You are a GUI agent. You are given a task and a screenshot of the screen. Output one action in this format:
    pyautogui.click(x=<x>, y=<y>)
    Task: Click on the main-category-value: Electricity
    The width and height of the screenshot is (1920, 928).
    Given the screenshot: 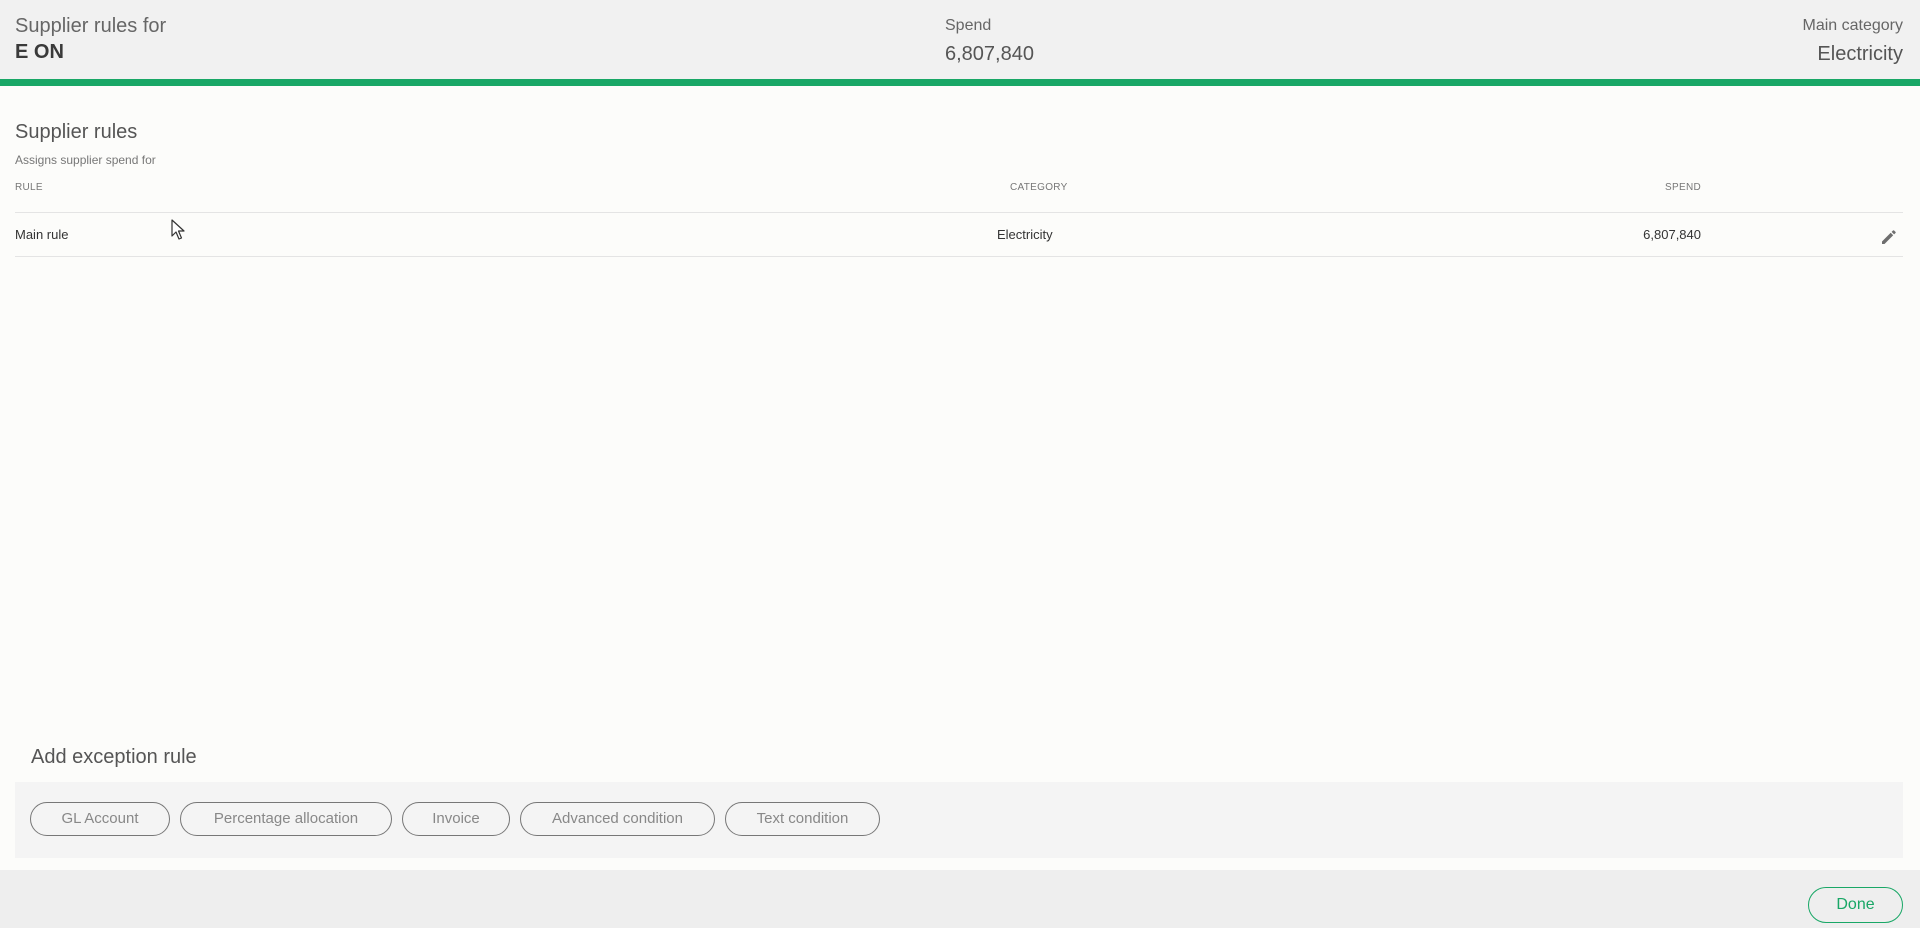 What is the action you would take?
    pyautogui.click(x=1860, y=54)
    